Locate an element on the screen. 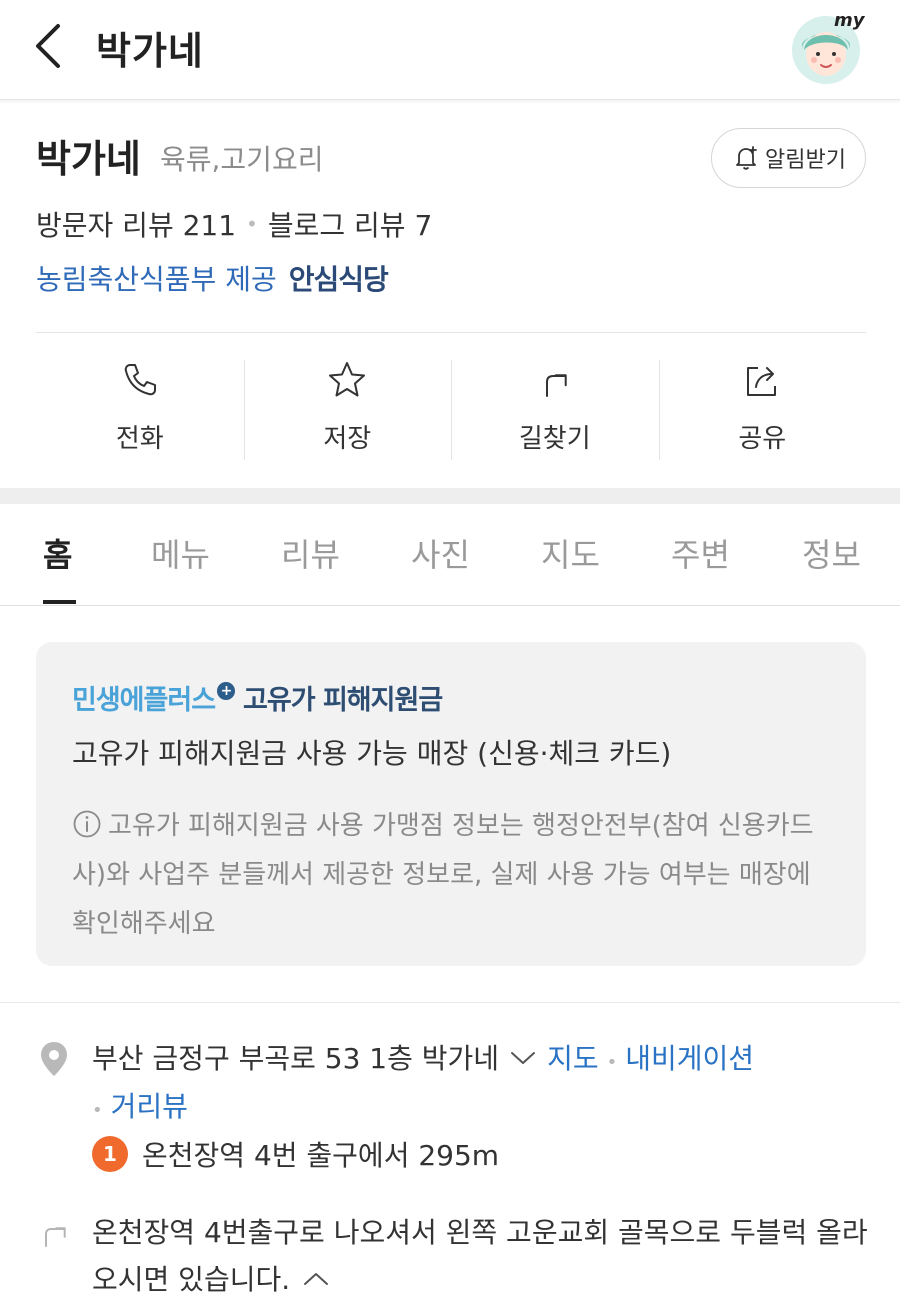 The height and width of the screenshot is (1314, 900). info-icon is located at coordinates (87, 824).